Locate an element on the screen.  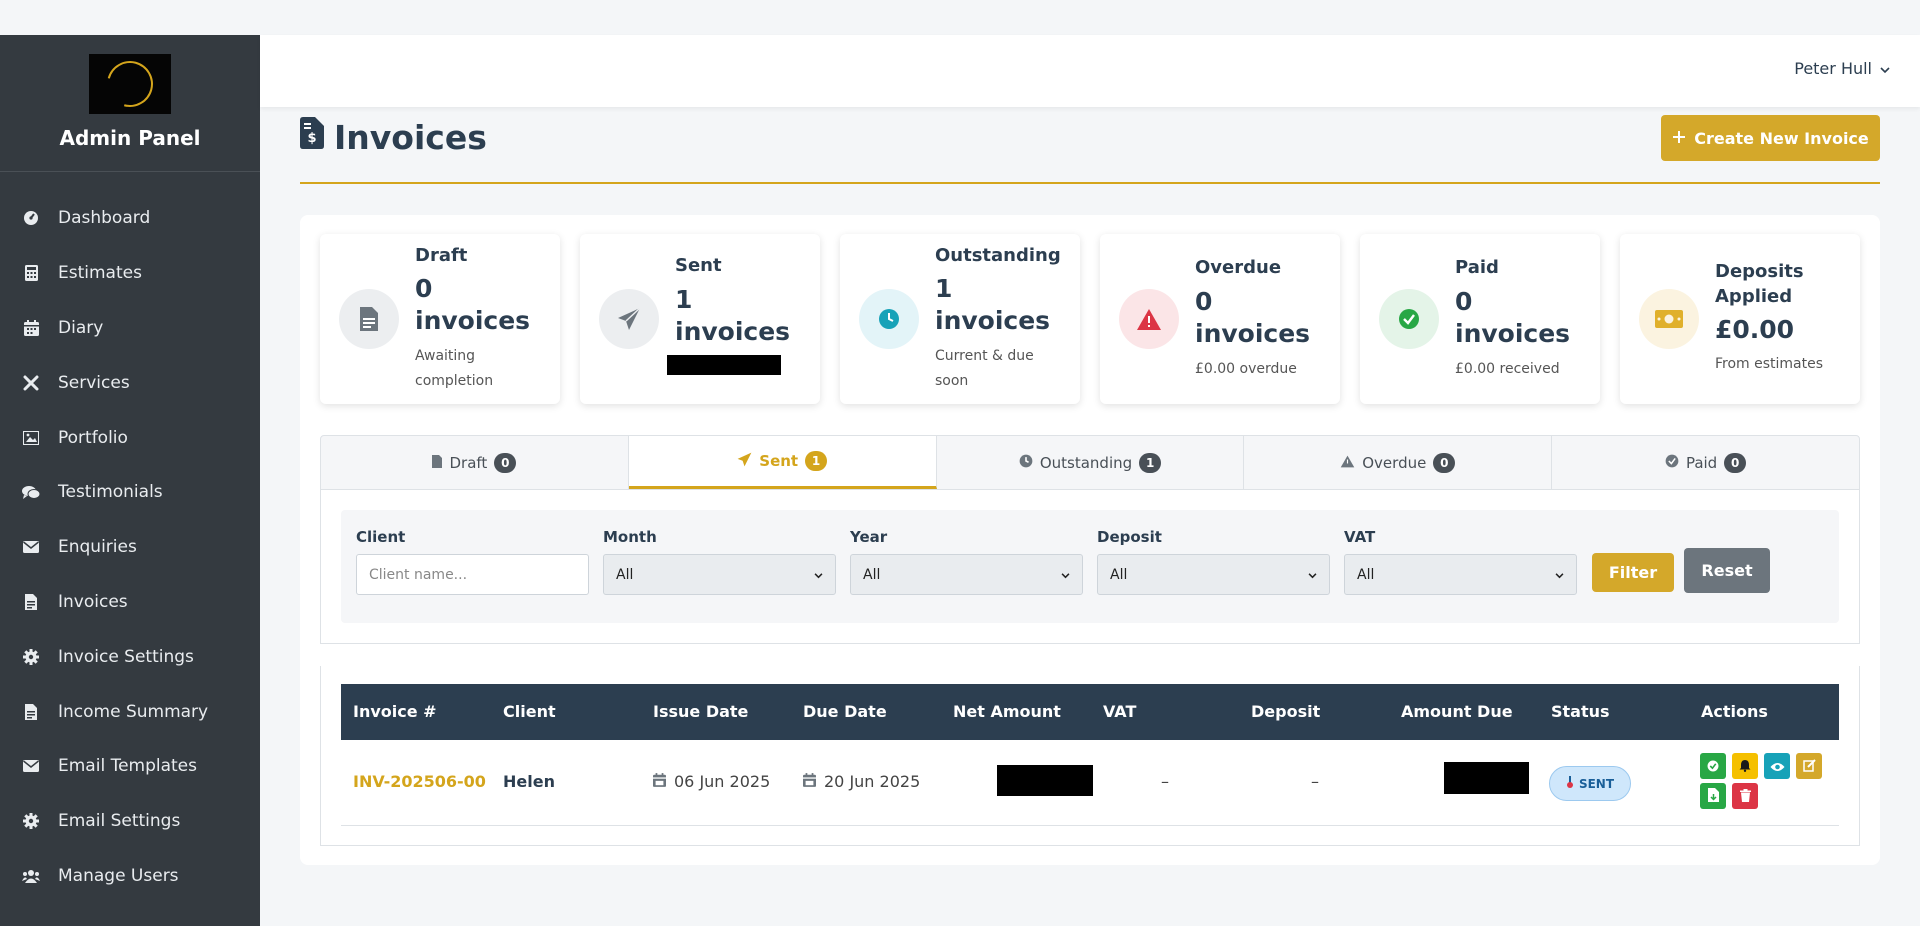
paper-plane-icon is located at coordinates (744, 461).